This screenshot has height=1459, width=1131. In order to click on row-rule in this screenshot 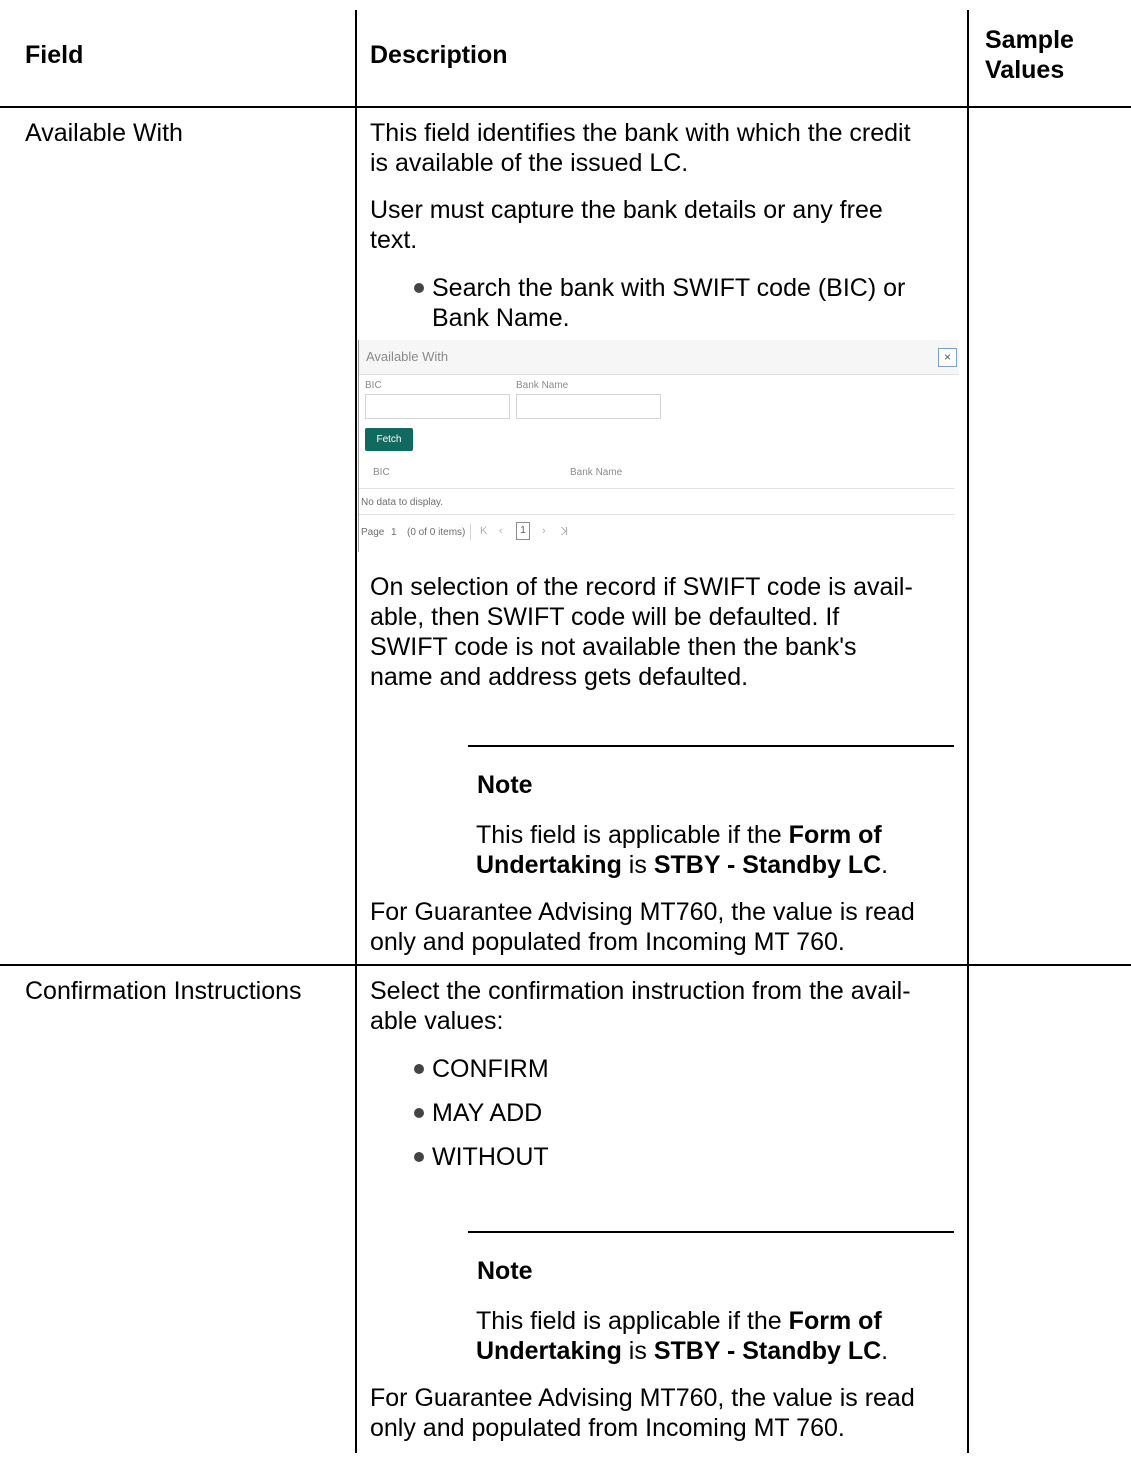, I will do `click(565, 965)`.